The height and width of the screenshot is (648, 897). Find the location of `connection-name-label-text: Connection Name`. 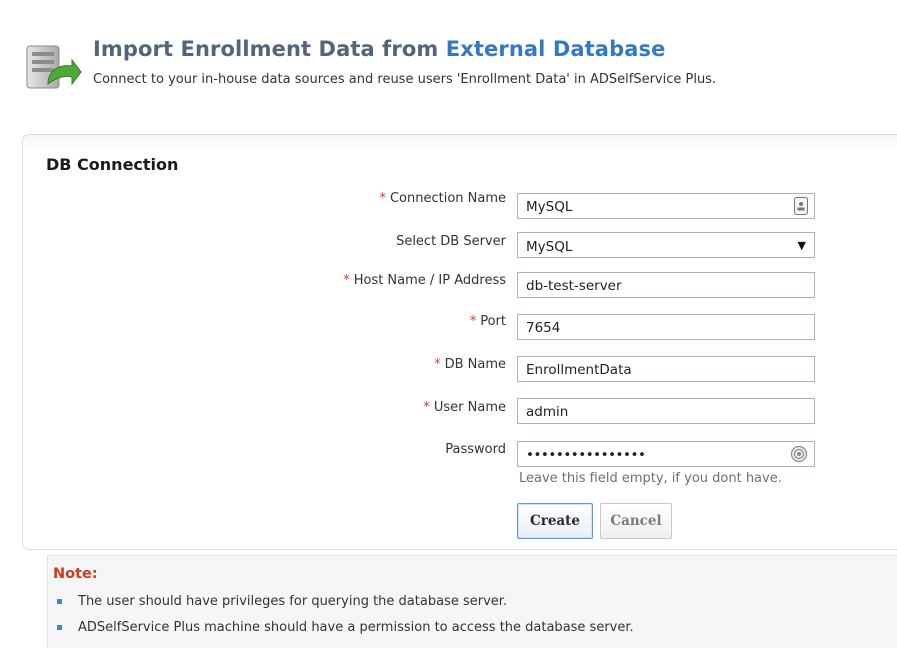

connection-name-label-text: Connection Name is located at coordinates (447, 198).